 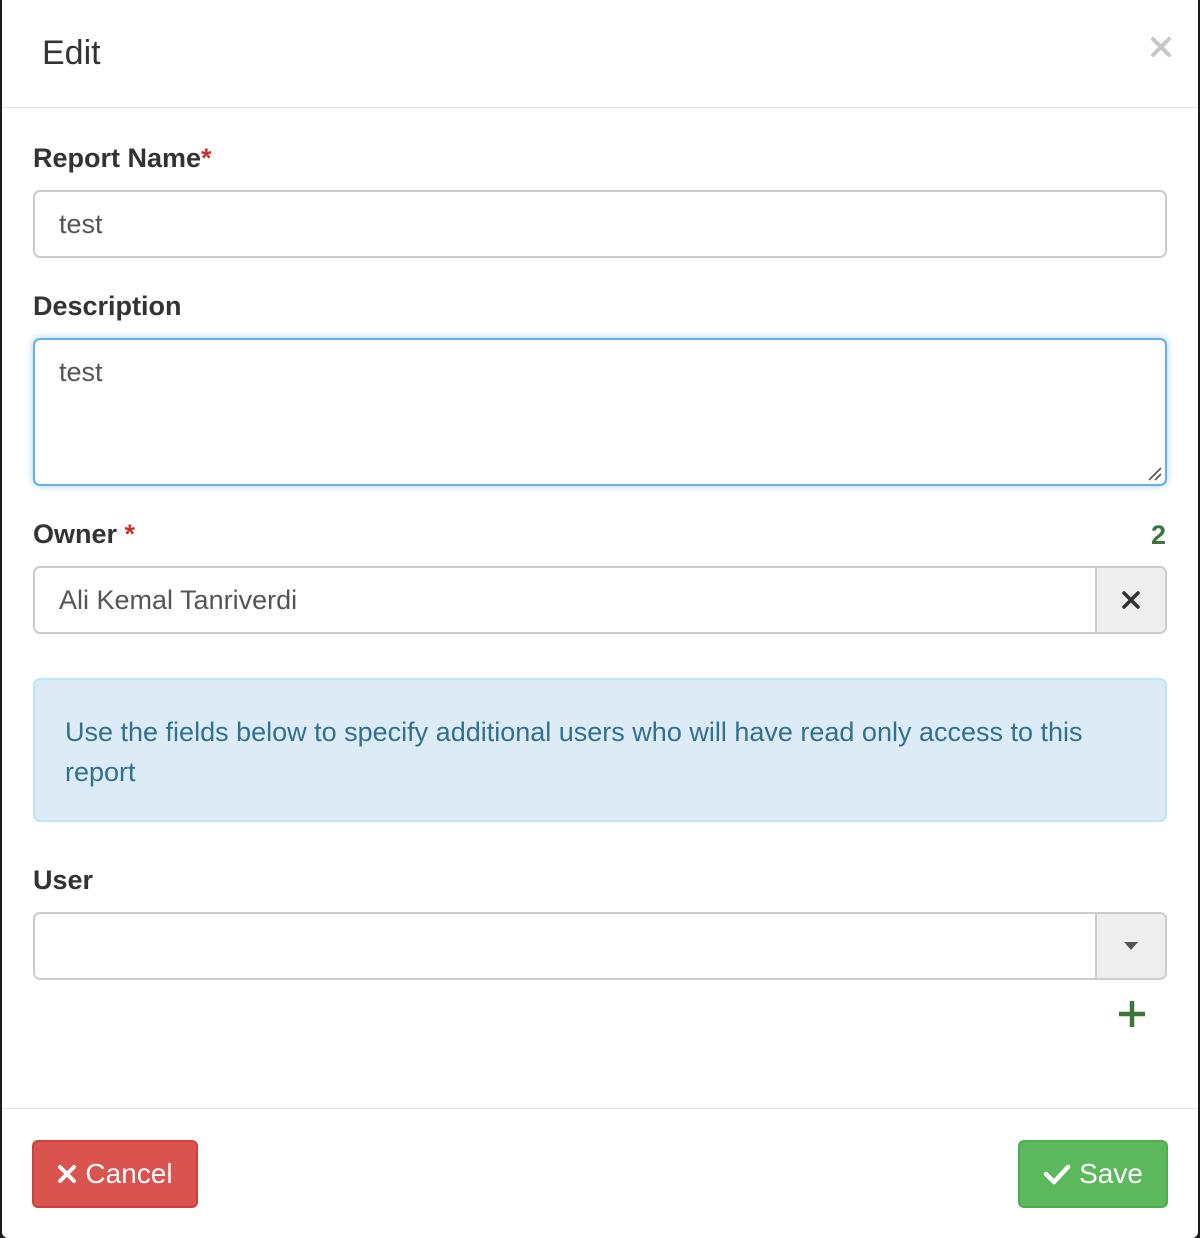 I want to click on x-icon, so click(x=67, y=1174).